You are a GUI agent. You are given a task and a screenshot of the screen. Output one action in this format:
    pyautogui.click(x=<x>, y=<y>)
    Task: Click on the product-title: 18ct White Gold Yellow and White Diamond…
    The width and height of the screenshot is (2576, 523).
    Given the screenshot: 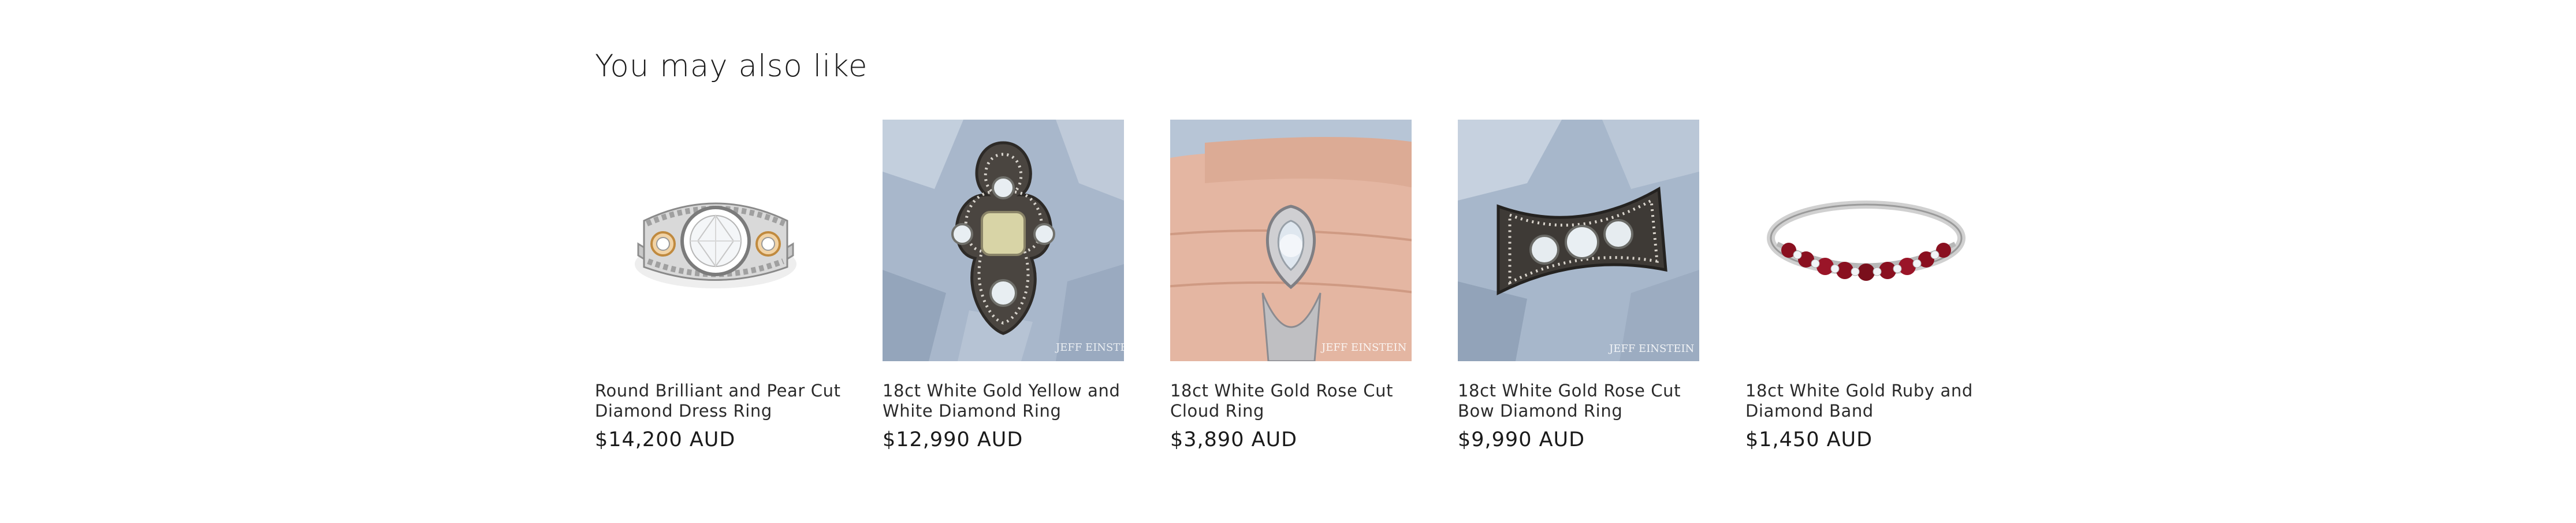 What is the action you would take?
    pyautogui.click(x=1004, y=401)
    